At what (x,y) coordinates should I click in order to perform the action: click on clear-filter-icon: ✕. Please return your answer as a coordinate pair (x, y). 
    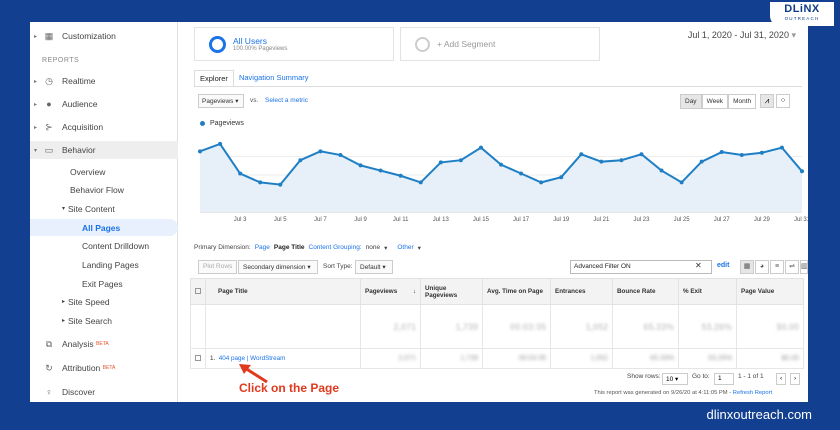
    Looking at the image, I should click on (698, 265).